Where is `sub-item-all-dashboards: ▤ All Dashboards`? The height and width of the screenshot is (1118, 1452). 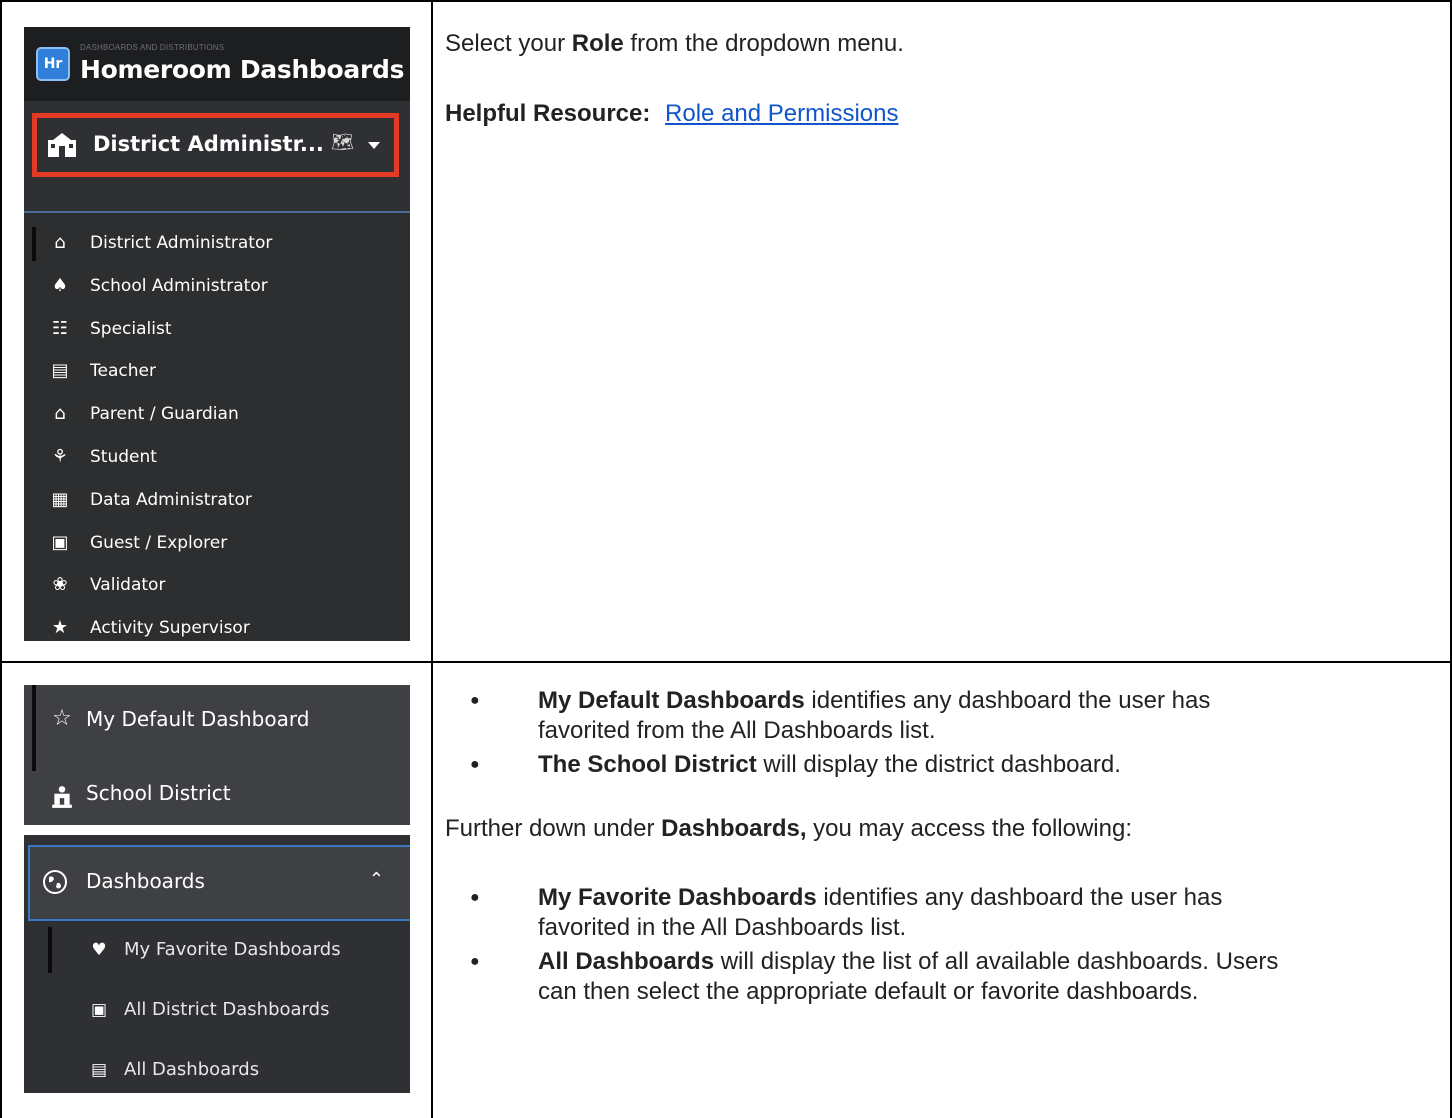 sub-item-all-dashboards: ▤ All Dashboards is located at coordinates (217, 1073).